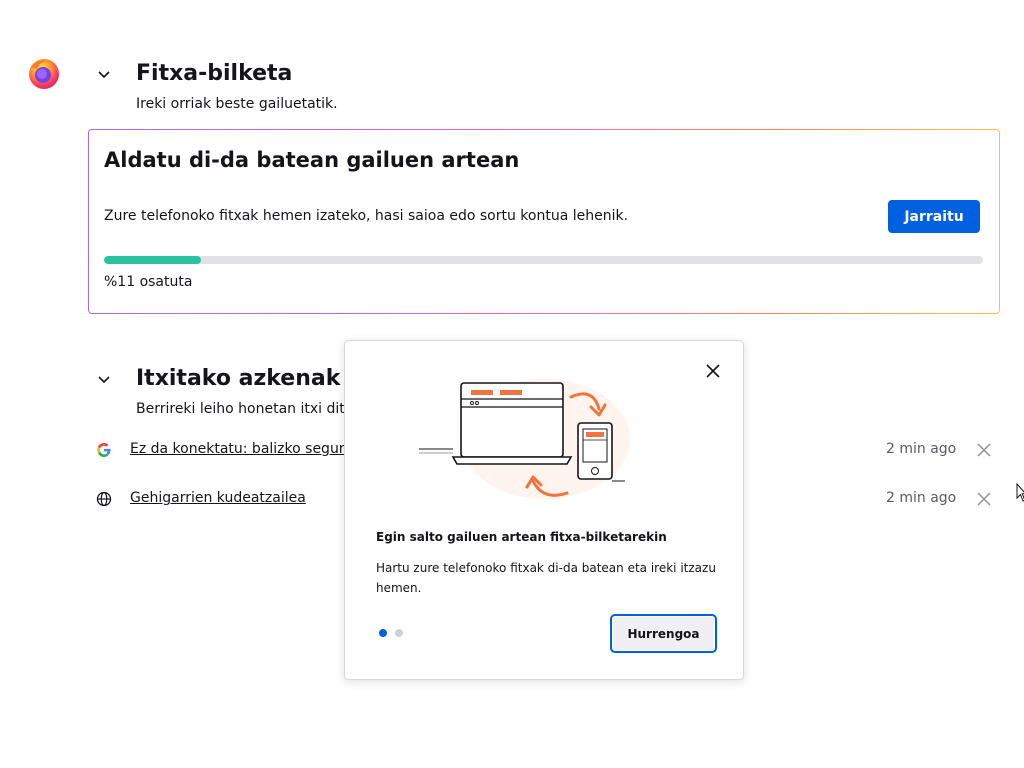 This screenshot has height=768, width=1024. Describe the element at coordinates (399, 633) in the screenshot. I see `step-dot` at that location.